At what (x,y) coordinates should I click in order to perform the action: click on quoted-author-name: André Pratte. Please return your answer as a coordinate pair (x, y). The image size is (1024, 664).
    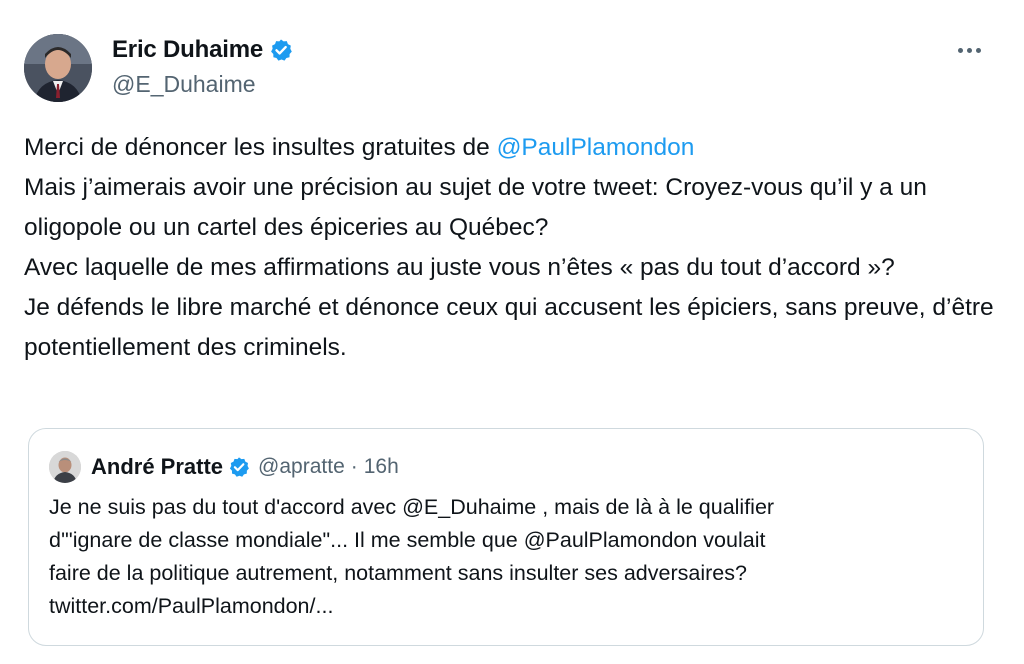
    Looking at the image, I should click on (157, 467).